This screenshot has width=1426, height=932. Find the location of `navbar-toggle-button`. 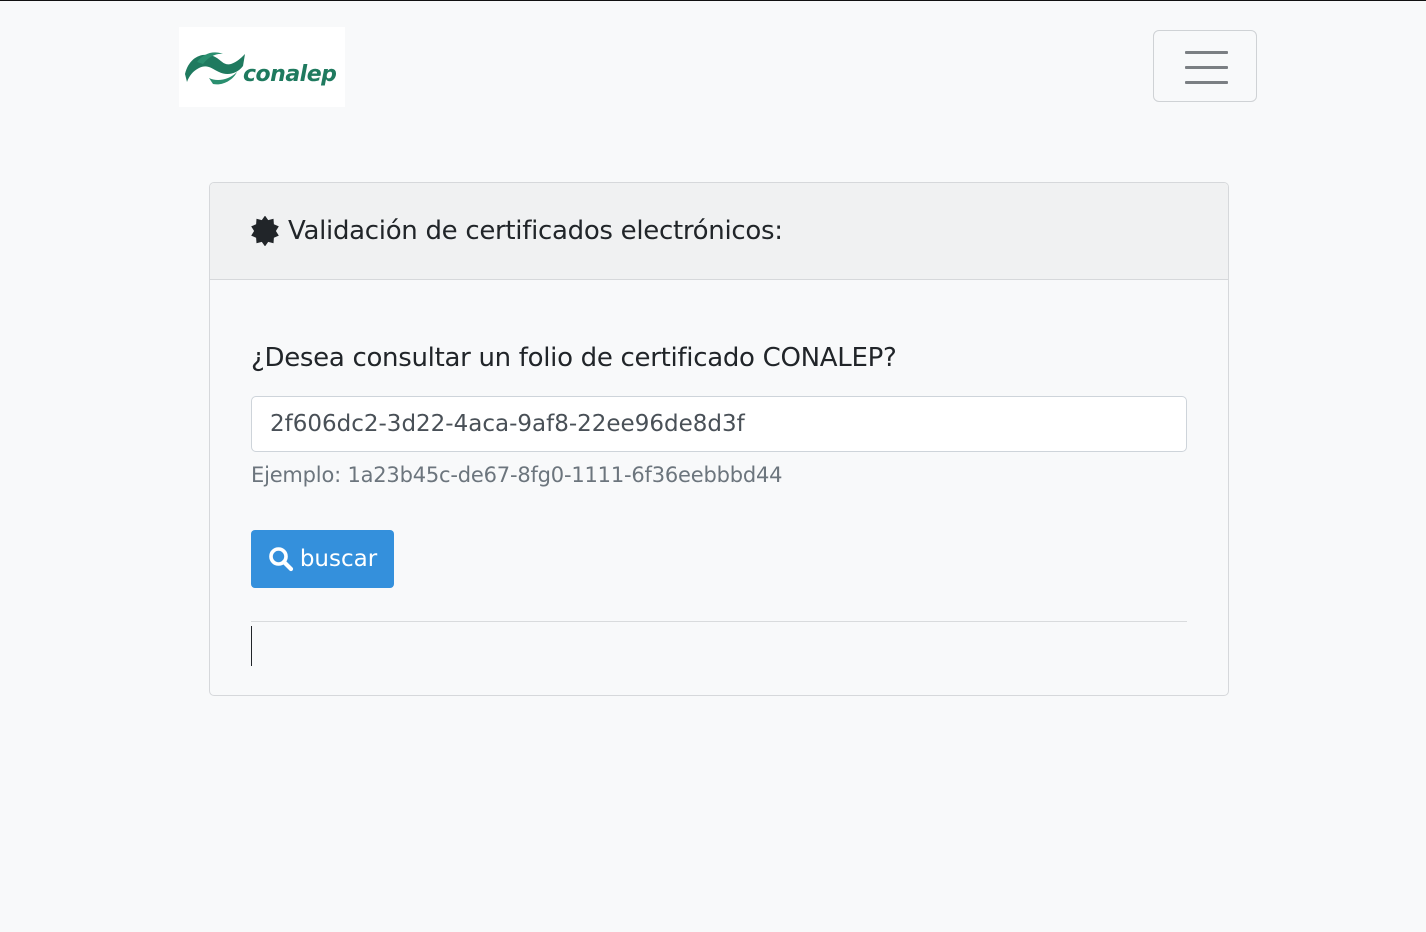

navbar-toggle-button is located at coordinates (1205, 66).